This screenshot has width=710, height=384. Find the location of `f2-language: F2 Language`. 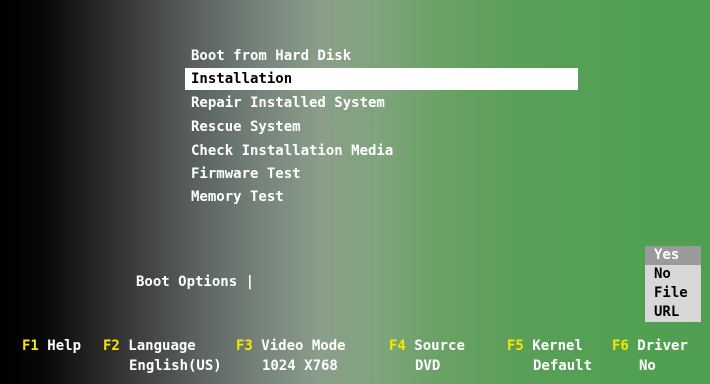

f2-language: F2 Language is located at coordinates (149, 346).